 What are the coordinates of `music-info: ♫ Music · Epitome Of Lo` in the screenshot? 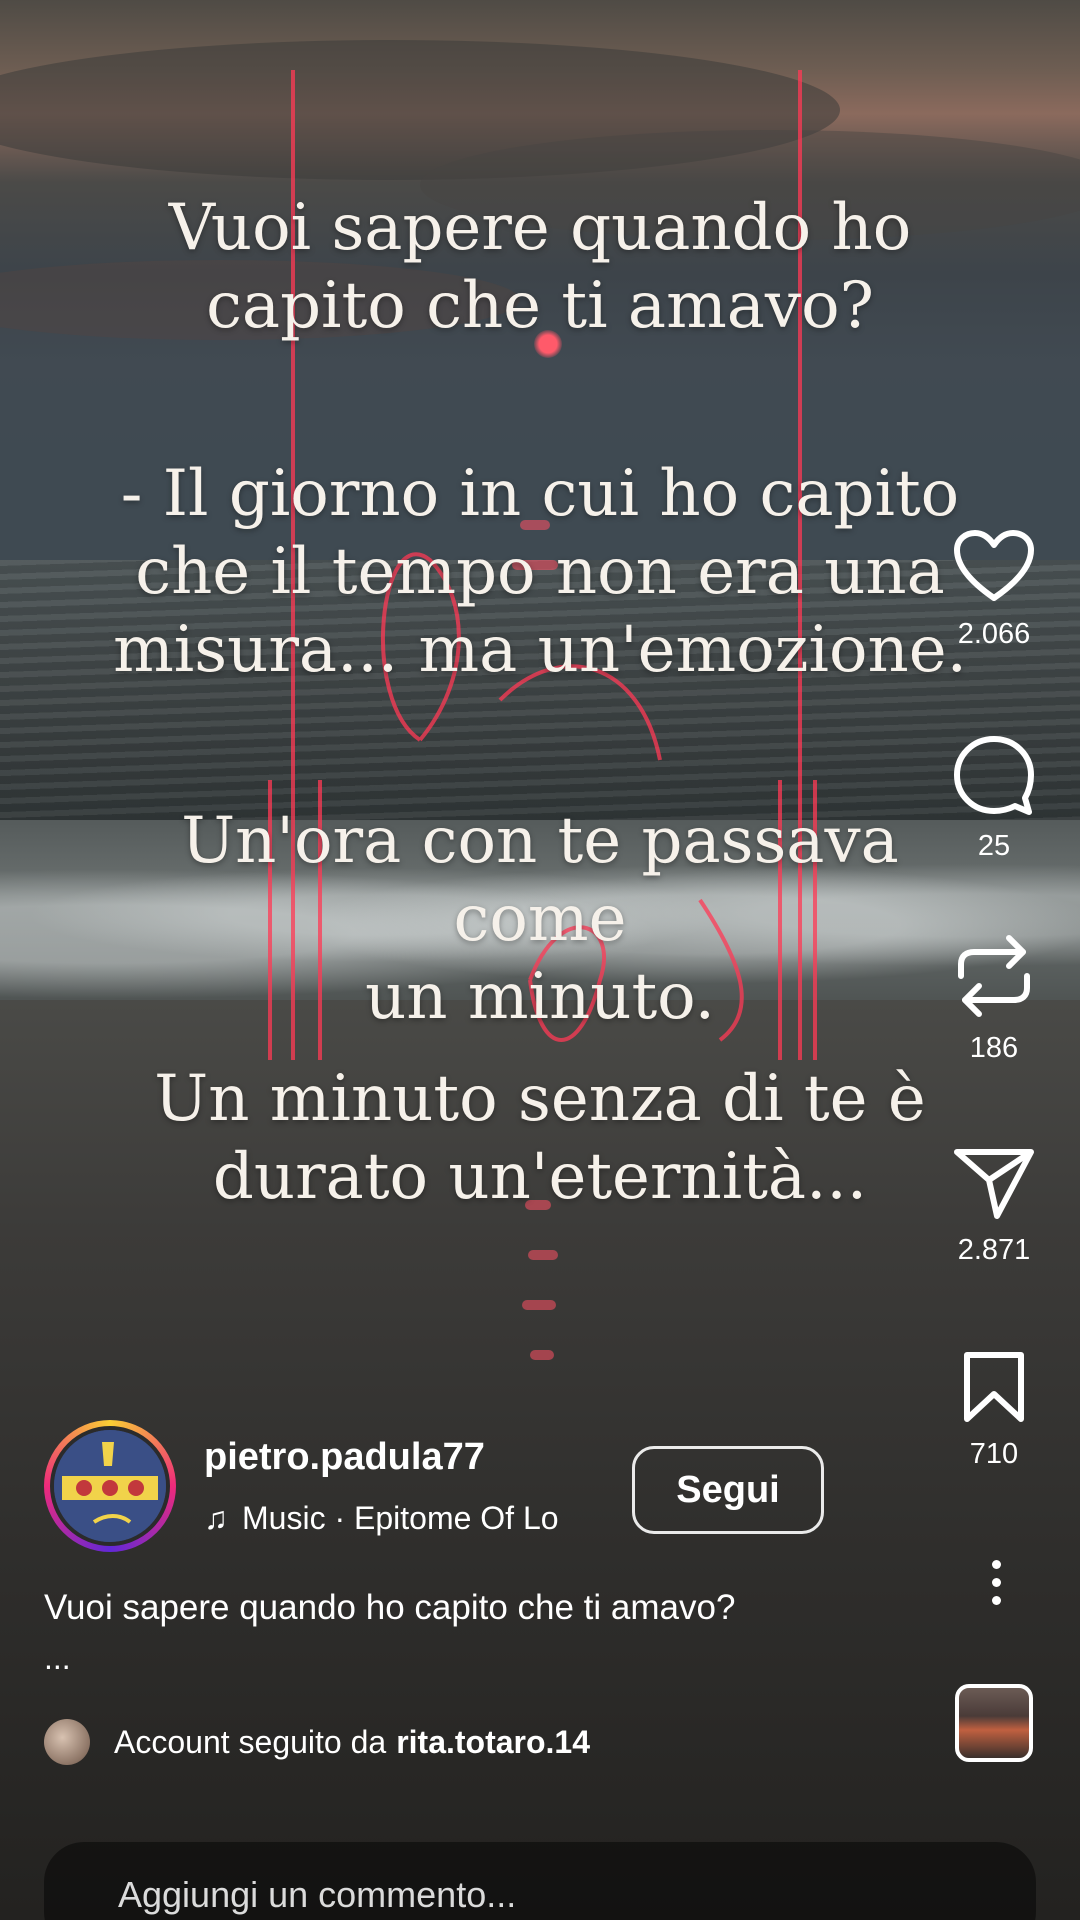 It's located at (424, 1518).